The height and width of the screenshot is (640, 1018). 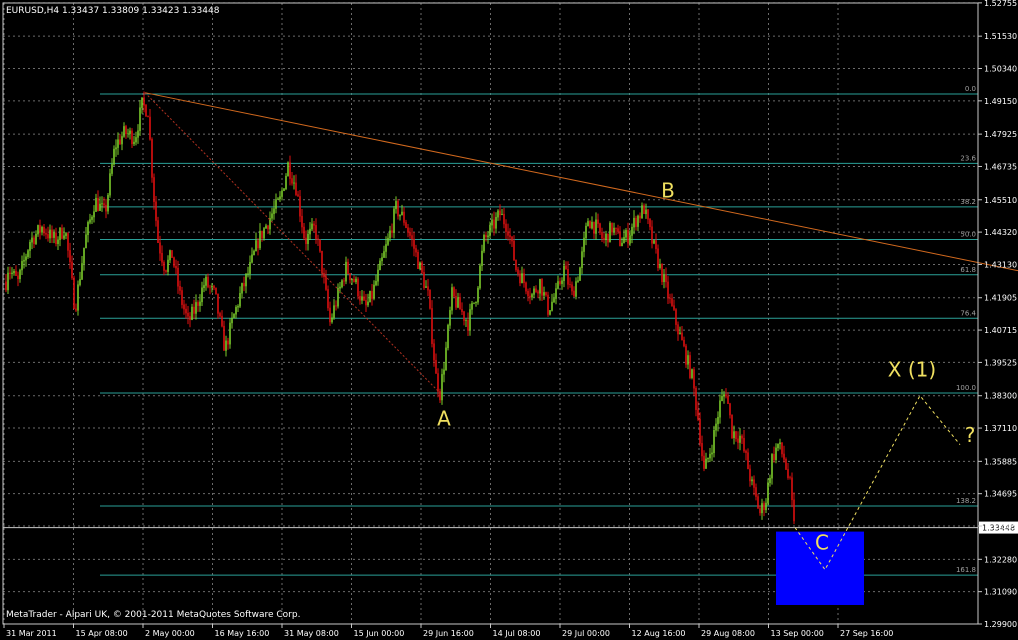 I want to click on y-tick-label: 1.35885, so click(x=1000, y=461).